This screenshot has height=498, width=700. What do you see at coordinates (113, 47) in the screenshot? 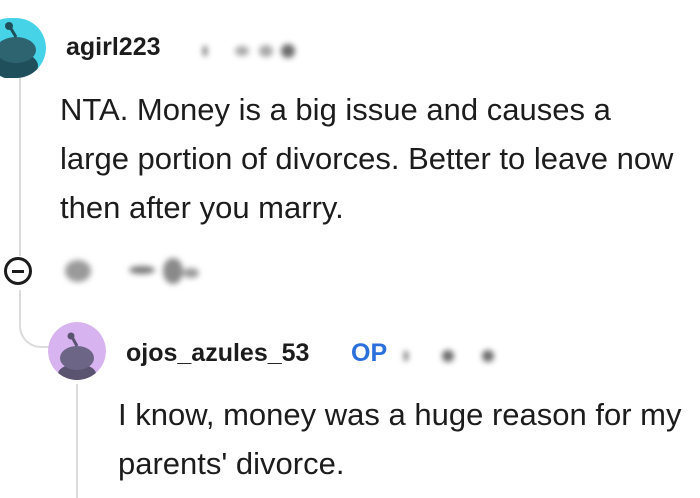
I see `comment-username: agirl223` at bounding box center [113, 47].